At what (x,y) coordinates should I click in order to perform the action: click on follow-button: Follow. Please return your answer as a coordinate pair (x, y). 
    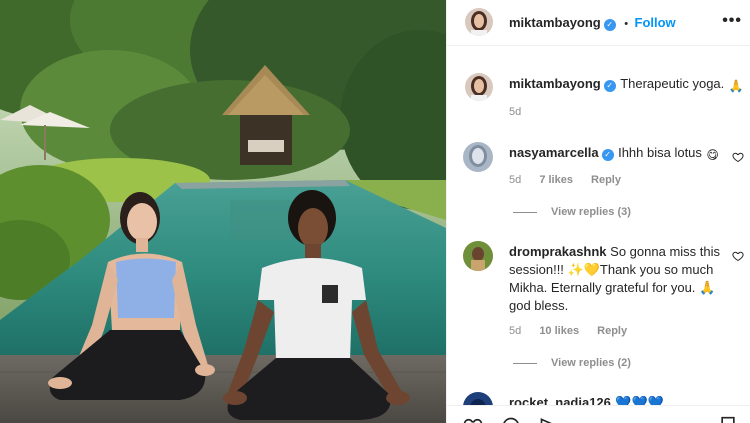
    Looking at the image, I should click on (655, 22).